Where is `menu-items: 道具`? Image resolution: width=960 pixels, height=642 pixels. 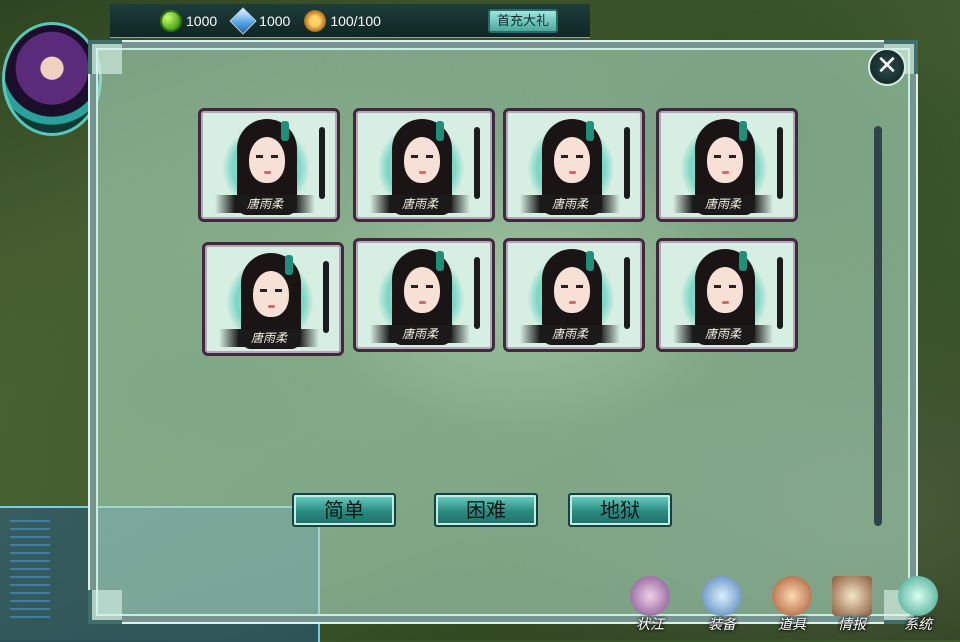 menu-items: 道具 is located at coordinates (792, 608).